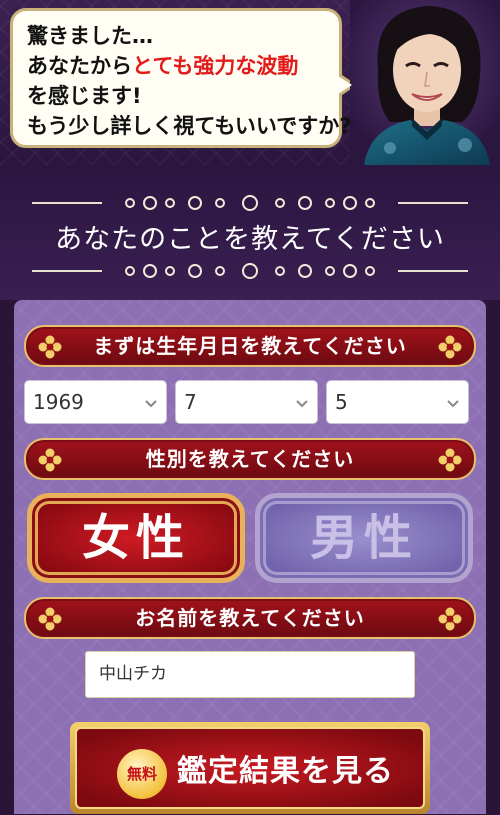  I want to click on gender-heading: 性別を教えてください, so click(250, 459).